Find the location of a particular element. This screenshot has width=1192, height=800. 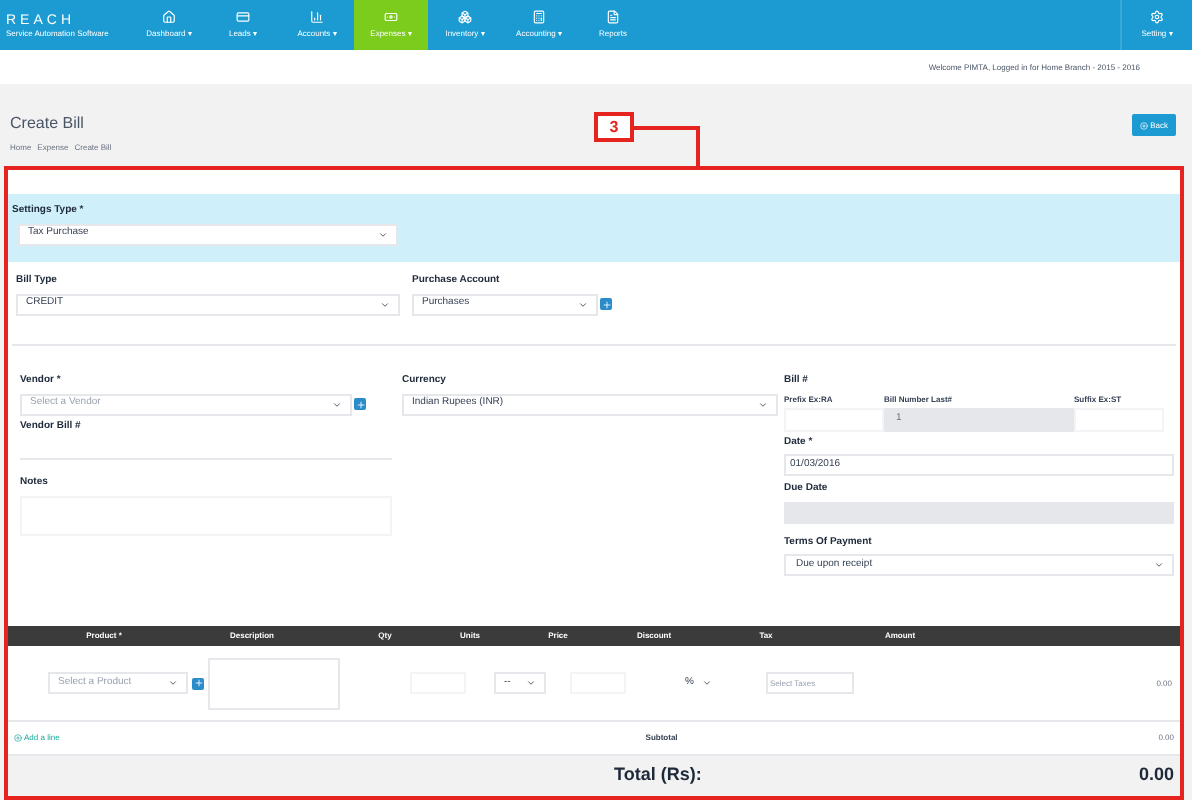

calculator-icon is located at coordinates (539, 17).